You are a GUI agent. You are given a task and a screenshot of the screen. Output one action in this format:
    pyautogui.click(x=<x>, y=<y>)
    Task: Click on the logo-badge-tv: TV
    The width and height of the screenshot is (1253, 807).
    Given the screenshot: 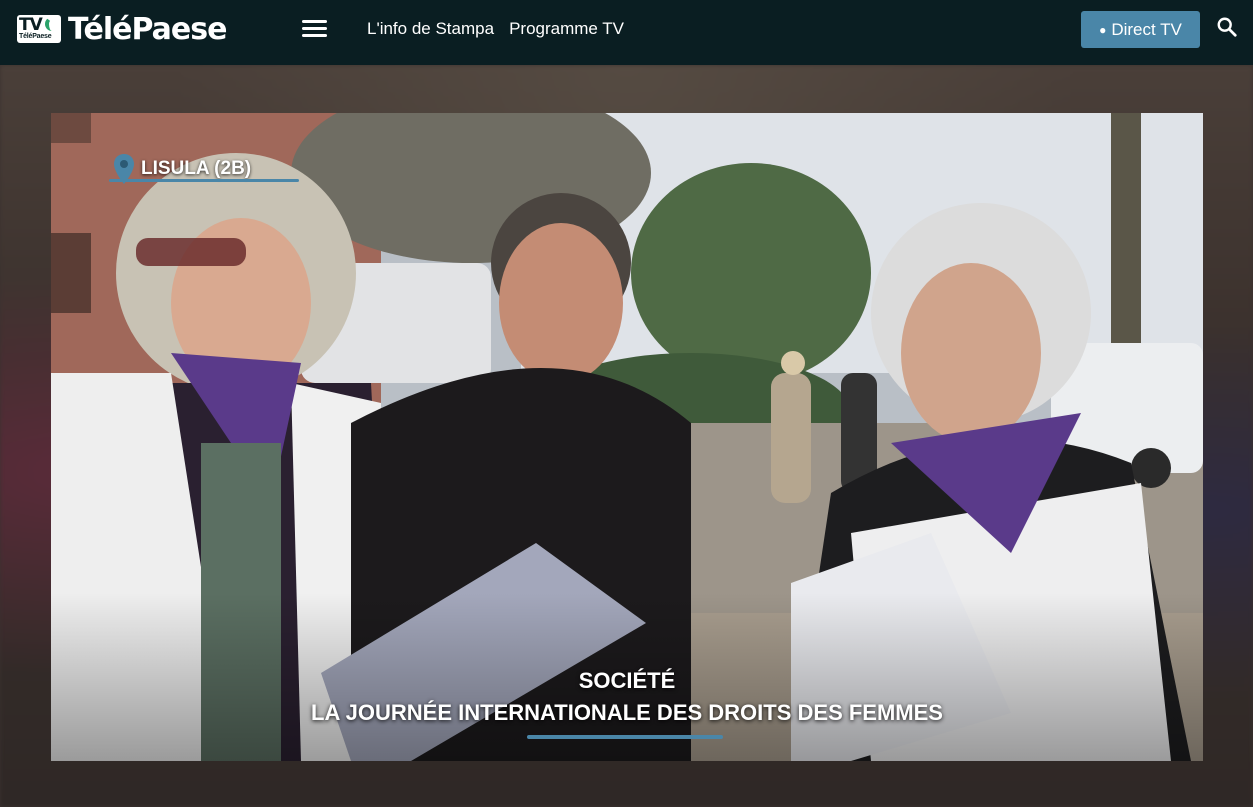 What is the action you would take?
    pyautogui.click(x=31, y=25)
    